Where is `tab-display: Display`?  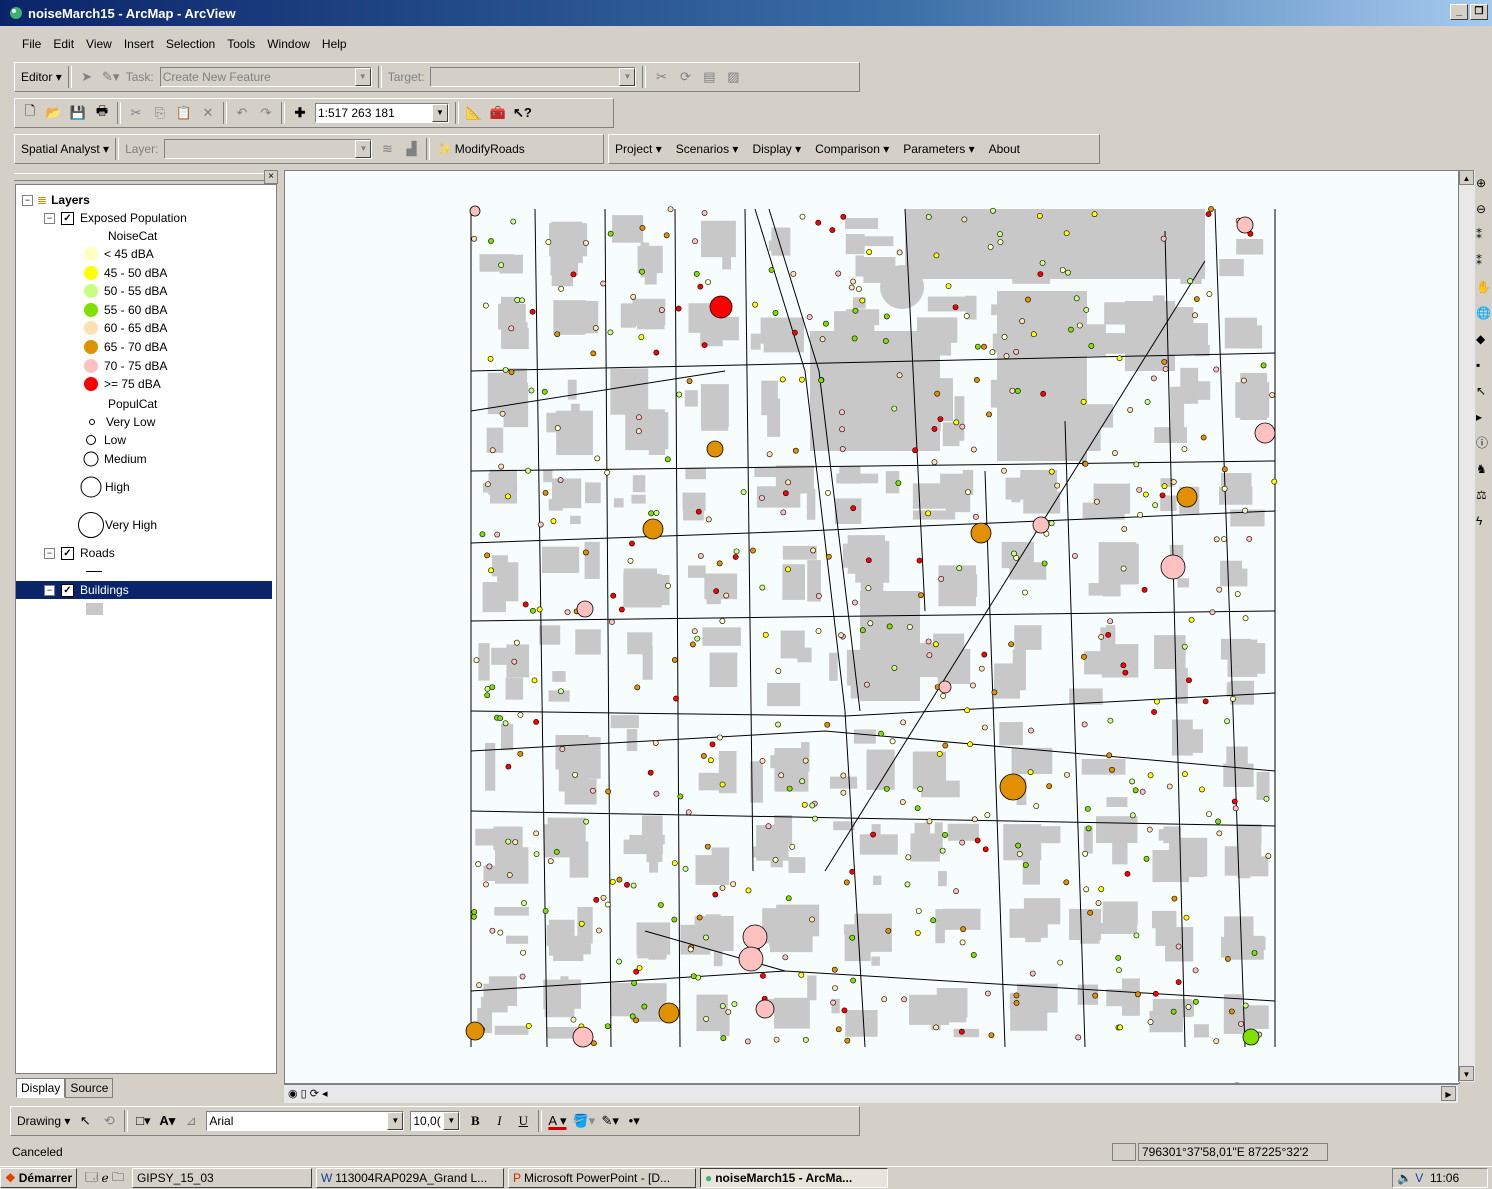 tab-display: Display is located at coordinates (41, 1088).